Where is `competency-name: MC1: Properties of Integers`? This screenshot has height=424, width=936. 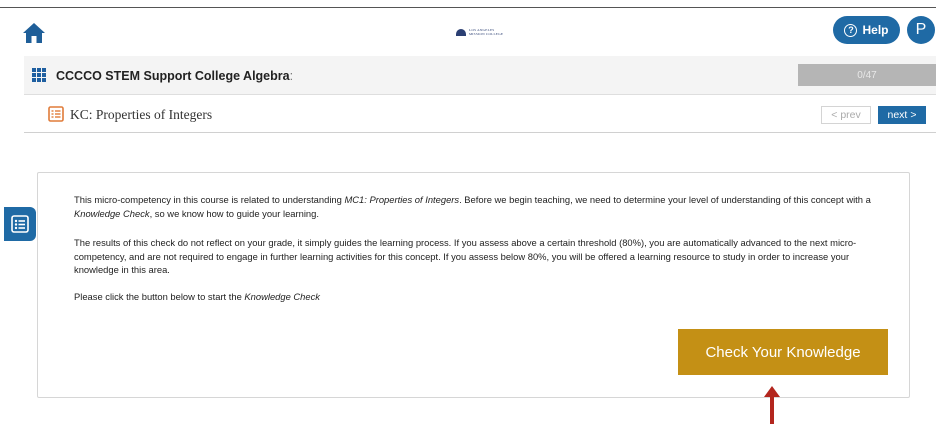 competency-name: MC1: Properties of Integers is located at coordinates (402, 199).